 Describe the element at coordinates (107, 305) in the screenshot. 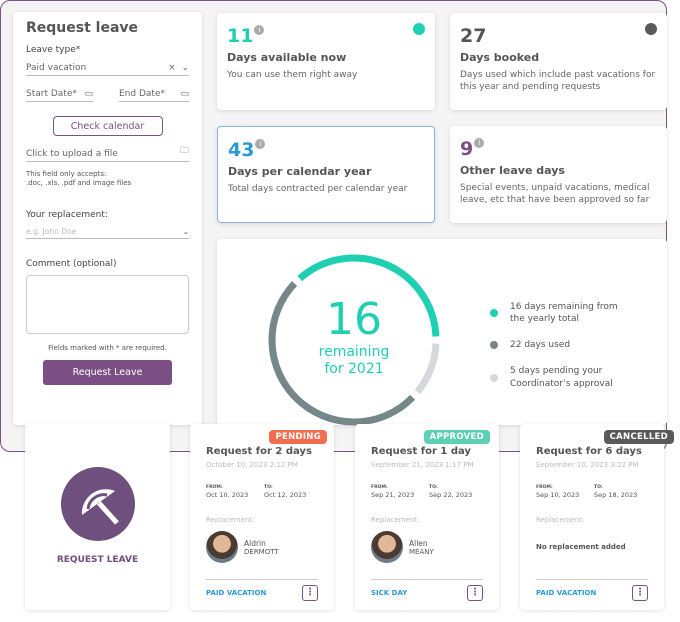

I see `comment-textarea` at that location.